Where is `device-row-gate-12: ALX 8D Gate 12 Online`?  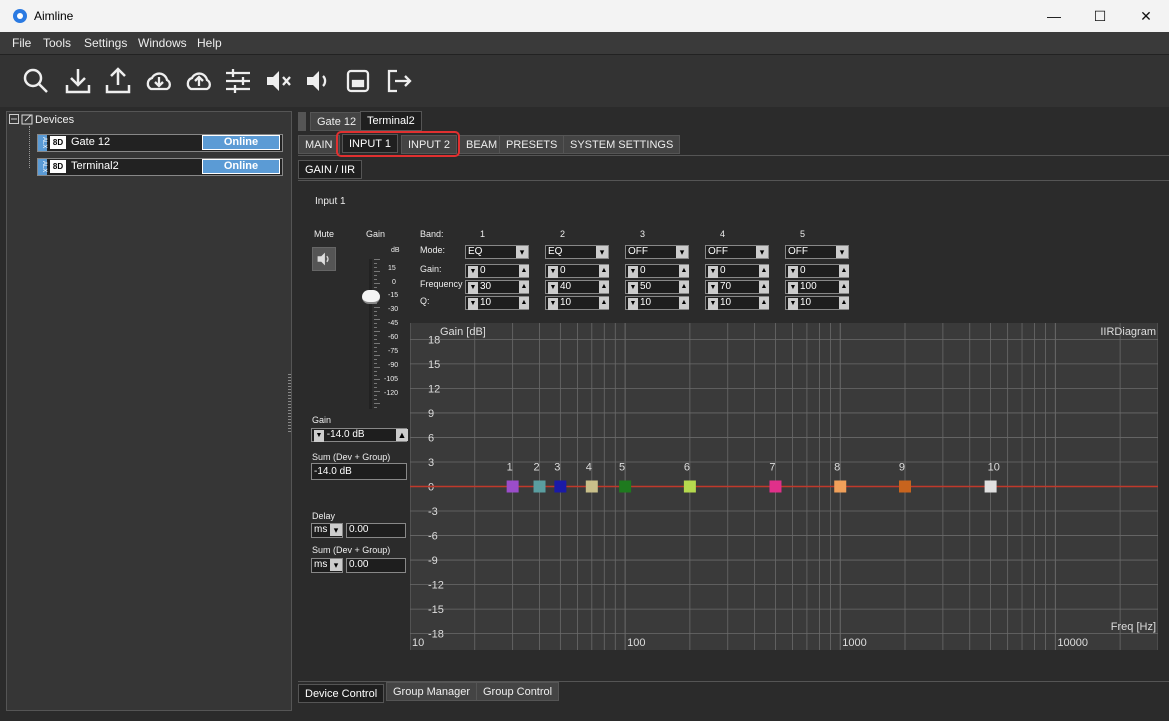
device-row-gate-12: ALX 8D Gate 12 Online is located at coordinates (160, 143).